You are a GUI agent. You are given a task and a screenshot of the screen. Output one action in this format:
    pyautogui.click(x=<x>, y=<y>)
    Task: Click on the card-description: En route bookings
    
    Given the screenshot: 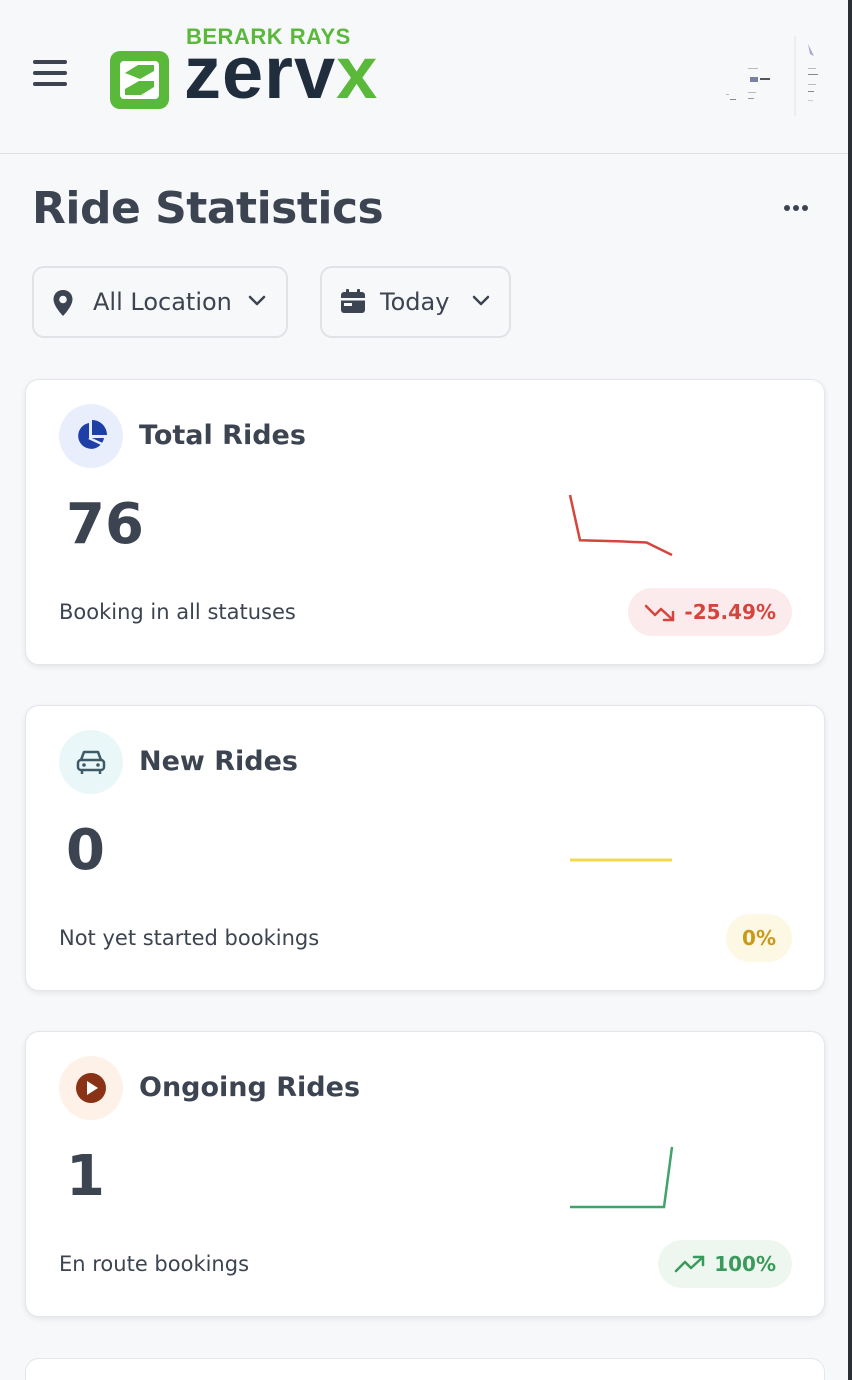 What is the action you would take?
    pyautogui.click(x=154, y=1264)
    